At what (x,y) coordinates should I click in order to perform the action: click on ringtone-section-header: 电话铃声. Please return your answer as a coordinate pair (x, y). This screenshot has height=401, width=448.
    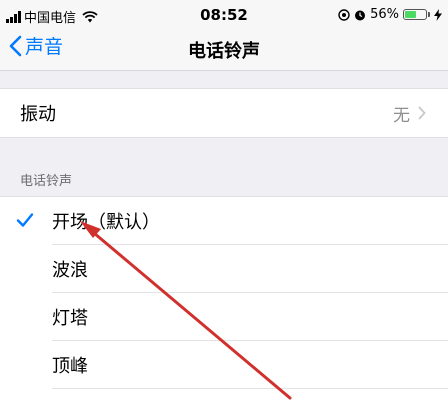
    Looking at the image, I should click on (46, 181).